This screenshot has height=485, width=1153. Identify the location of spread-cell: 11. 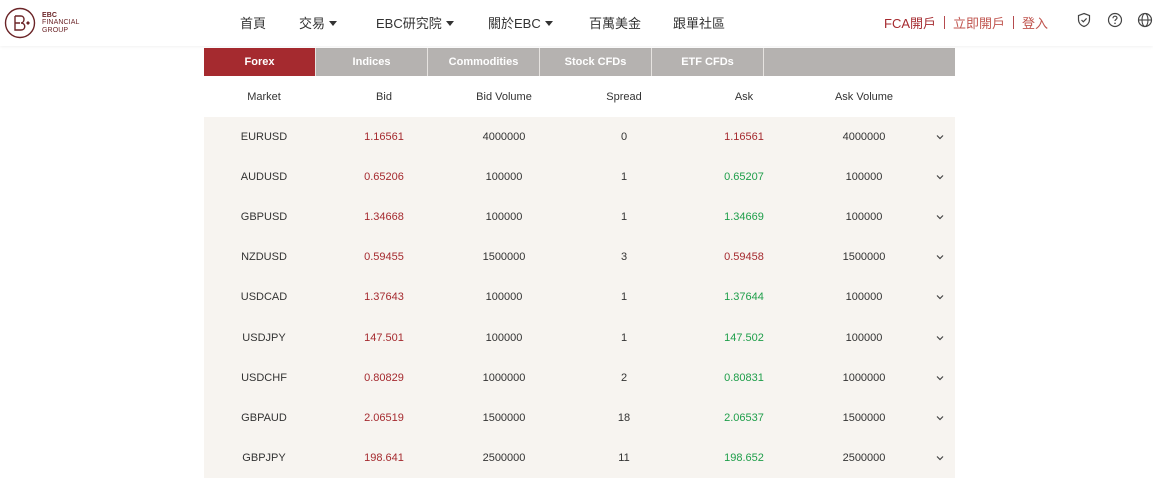
(624, 457).